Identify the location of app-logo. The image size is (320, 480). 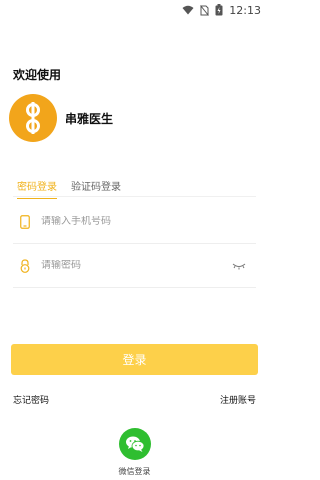
(33, 118).